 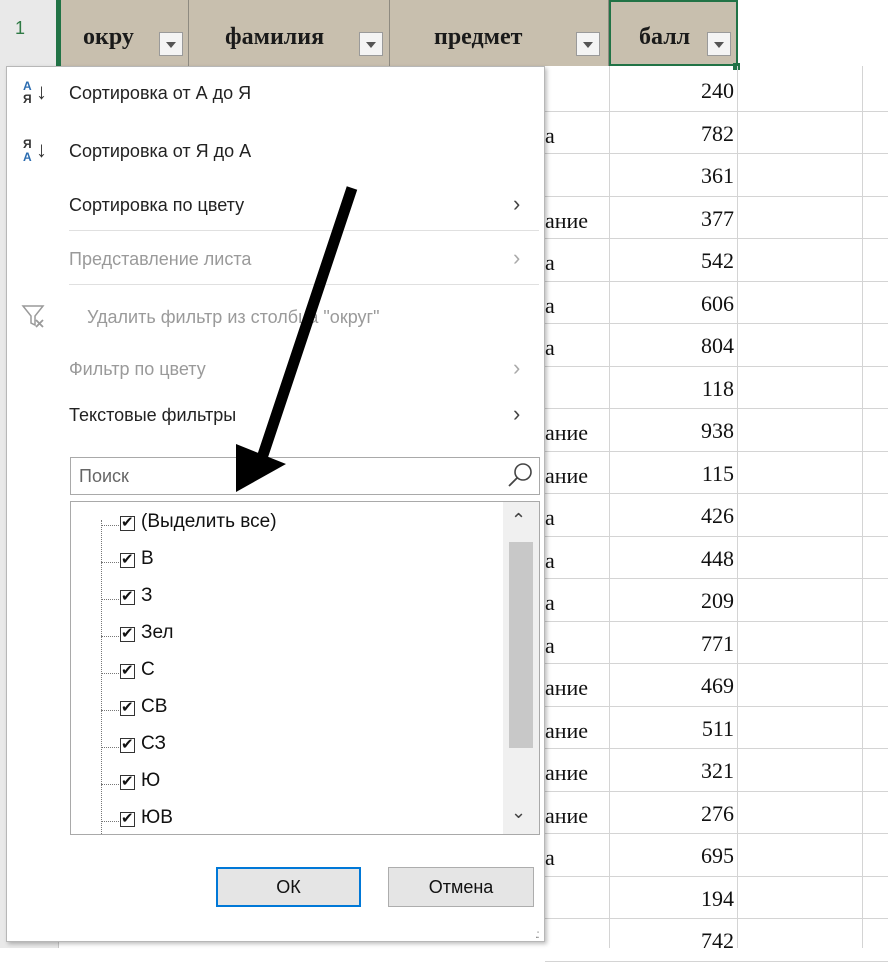 I want to click on row-number: 1, so click(x=20, y=28).